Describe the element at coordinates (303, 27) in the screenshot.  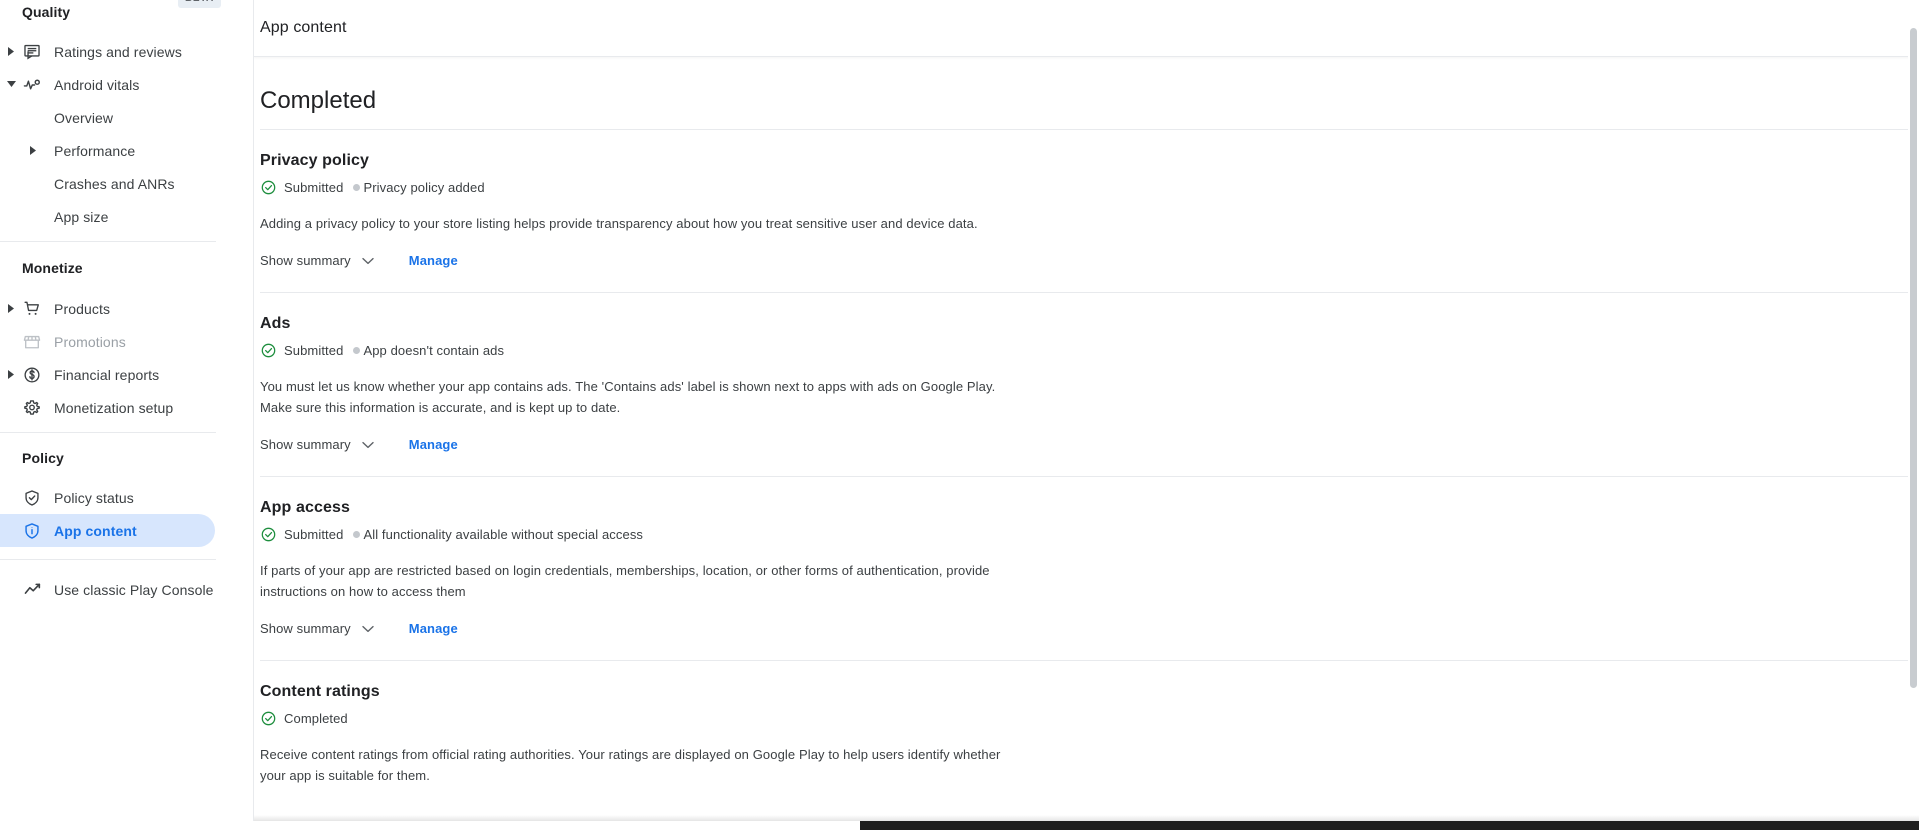
I see `page-title: App content` at that location.